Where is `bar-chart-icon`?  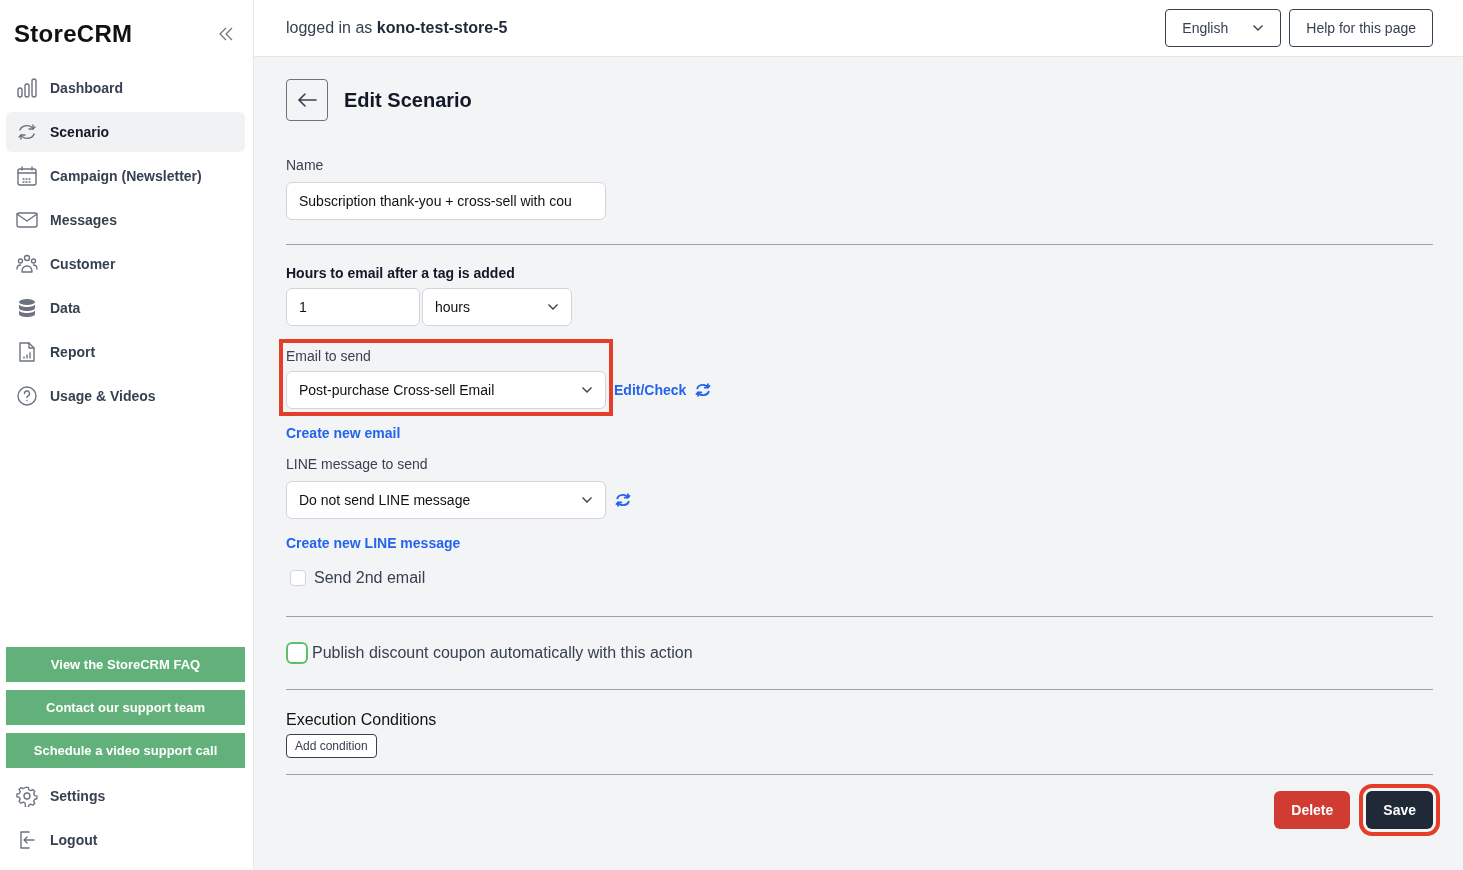
bar-chart-icon is located at coordinates (27, 88).